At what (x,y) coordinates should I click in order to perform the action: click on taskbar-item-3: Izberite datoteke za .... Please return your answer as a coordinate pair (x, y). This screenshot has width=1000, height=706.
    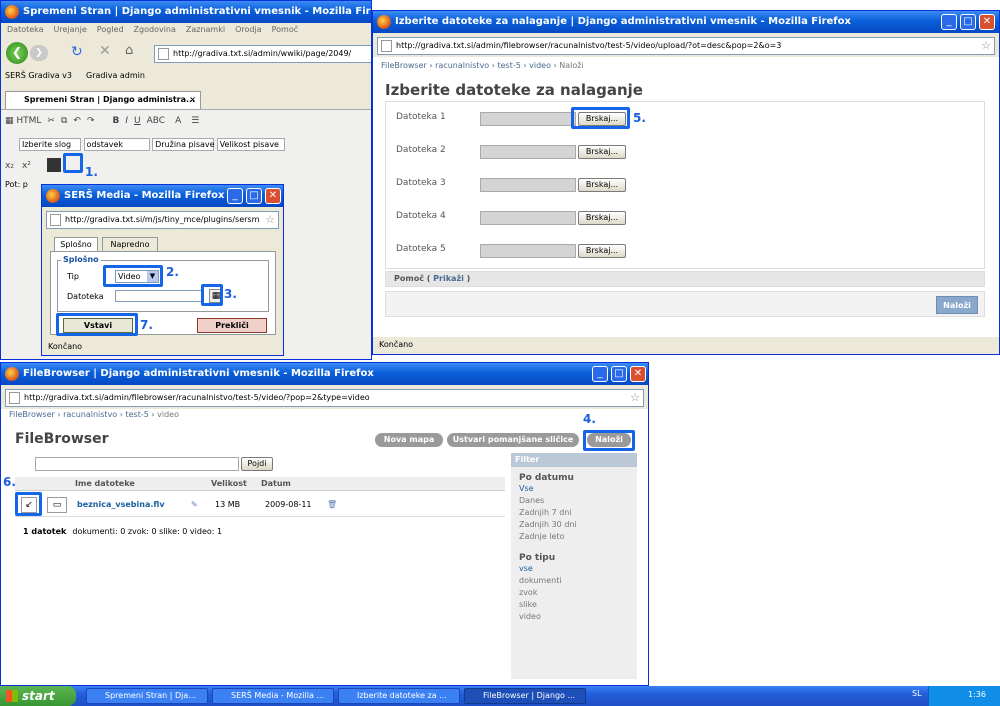
    Looking at the image, I should click on (399, 696).